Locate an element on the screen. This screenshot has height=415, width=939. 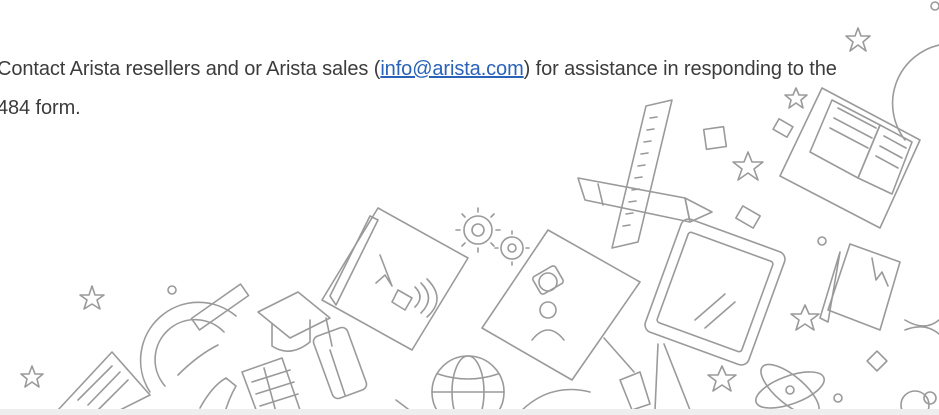
smartphone-icon is located at coordinates (340, 363).